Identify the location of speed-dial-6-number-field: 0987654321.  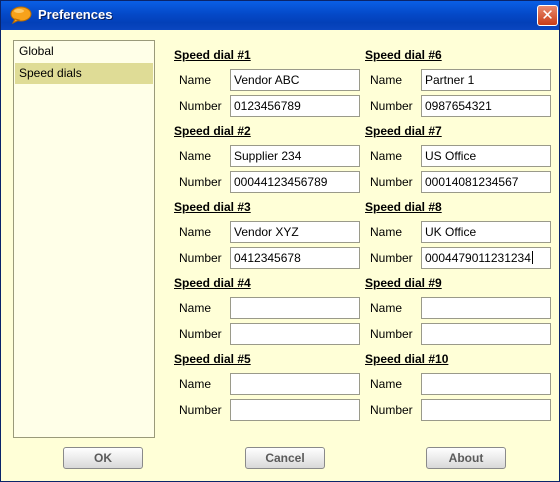
(486, 106).